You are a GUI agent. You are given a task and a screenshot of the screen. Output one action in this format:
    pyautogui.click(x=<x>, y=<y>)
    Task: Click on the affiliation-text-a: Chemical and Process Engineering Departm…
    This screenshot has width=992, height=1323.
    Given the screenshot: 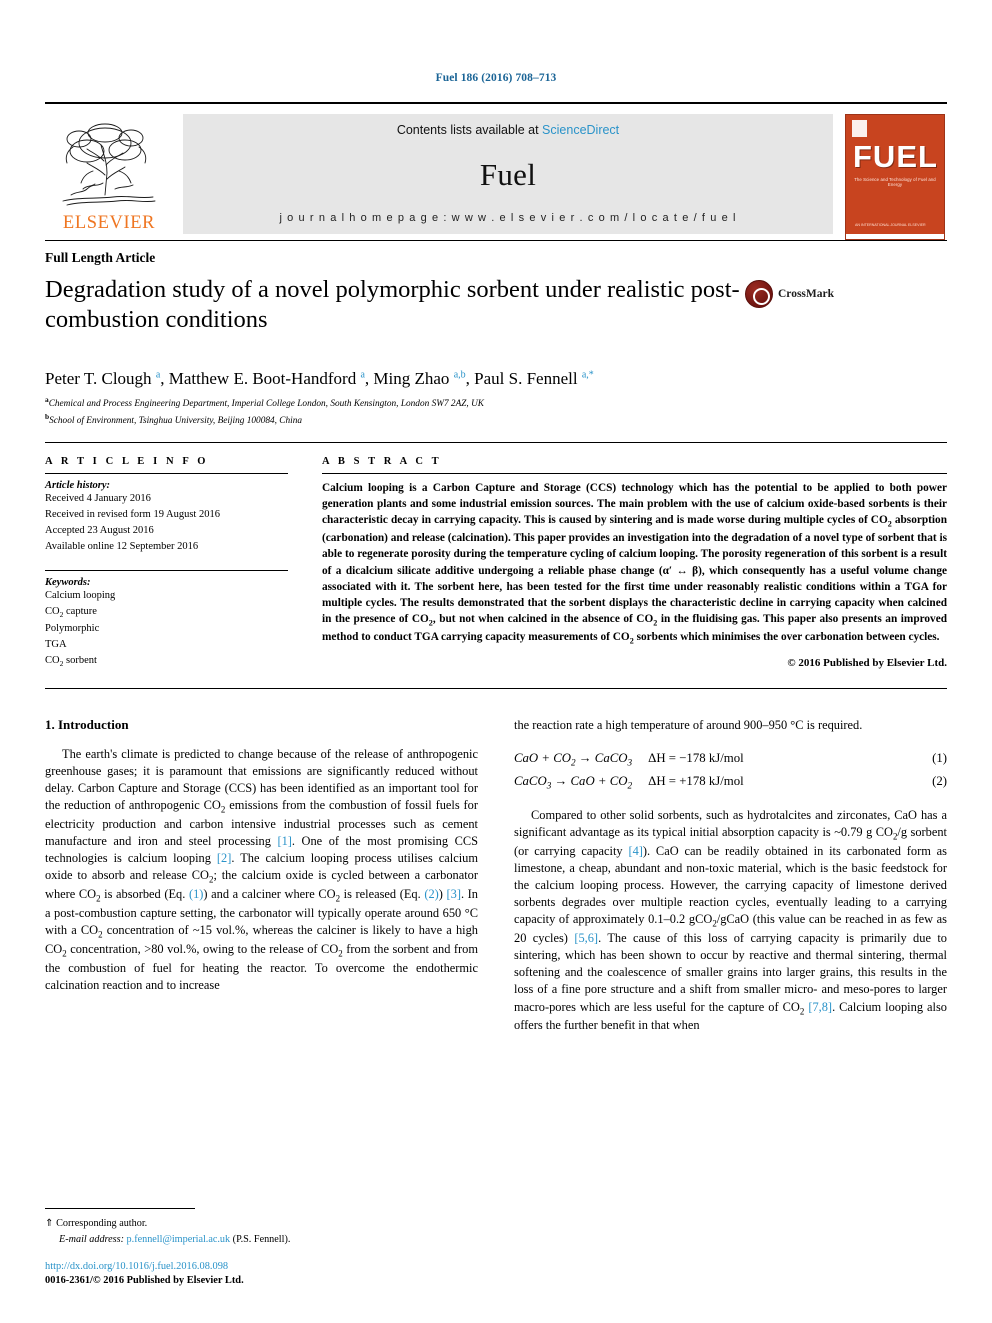 What is the action you would take?
    pyautogui.click(x=266, y=404)
    